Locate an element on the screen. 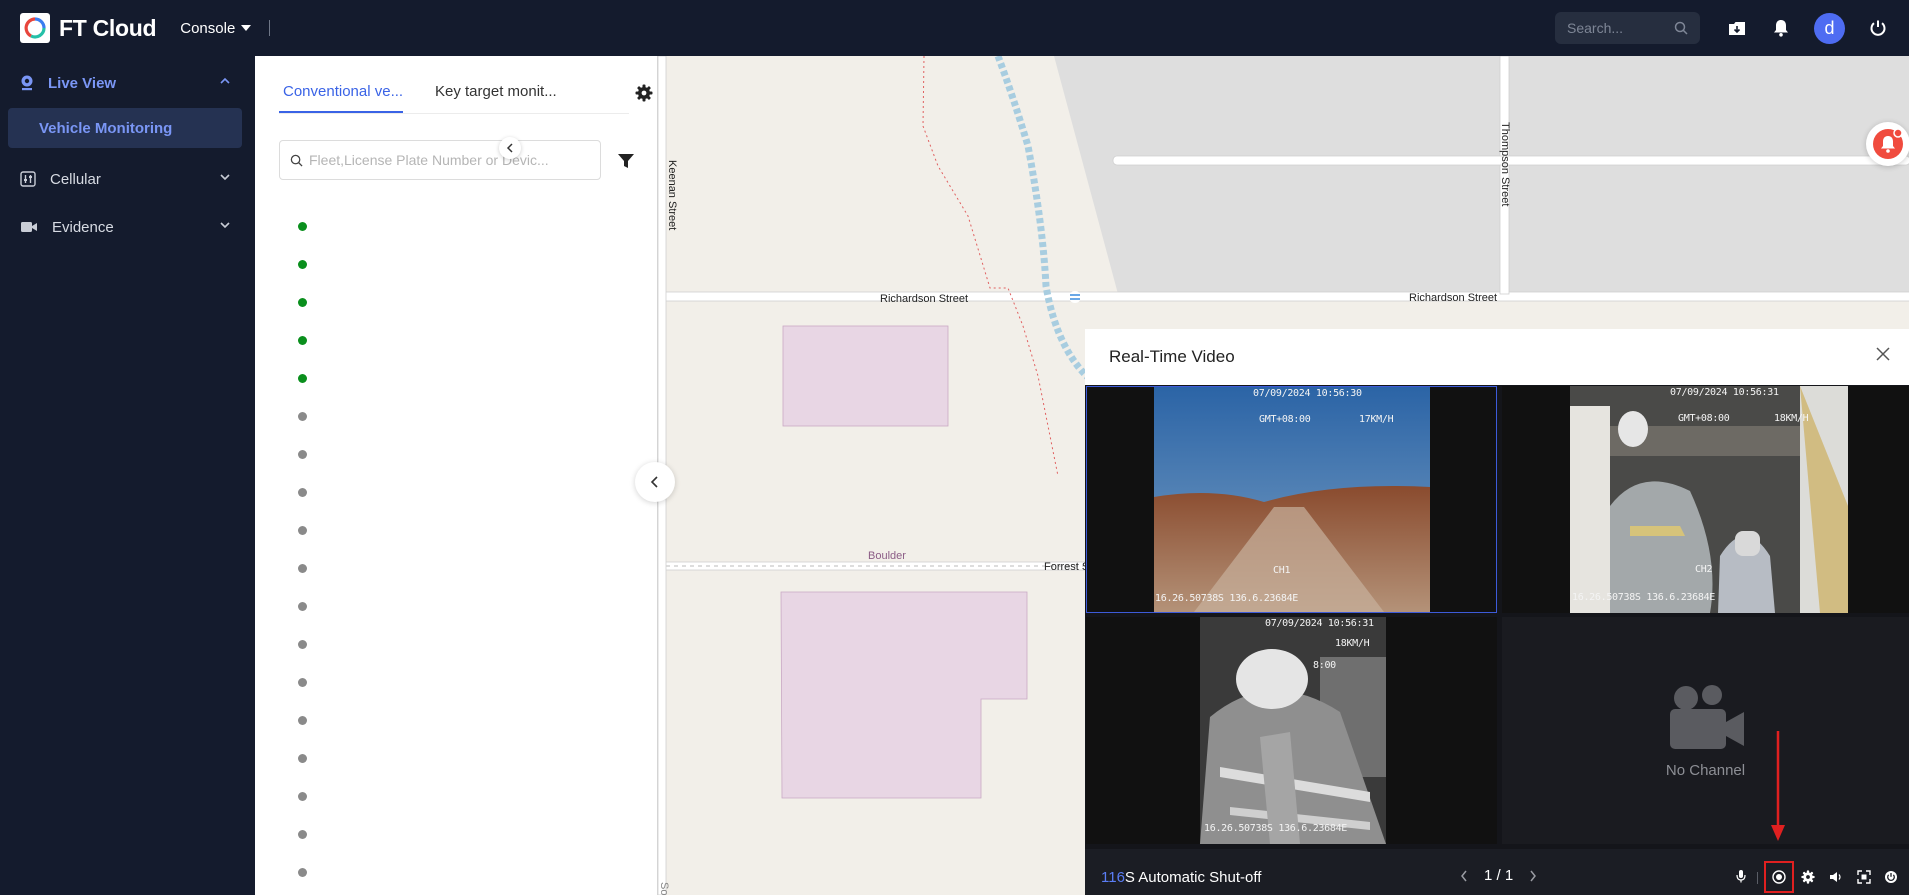 The height and width of the screenshot is (895, 1909). sidebar-item-evidence: Evidence is located at coordinates (125, 227).